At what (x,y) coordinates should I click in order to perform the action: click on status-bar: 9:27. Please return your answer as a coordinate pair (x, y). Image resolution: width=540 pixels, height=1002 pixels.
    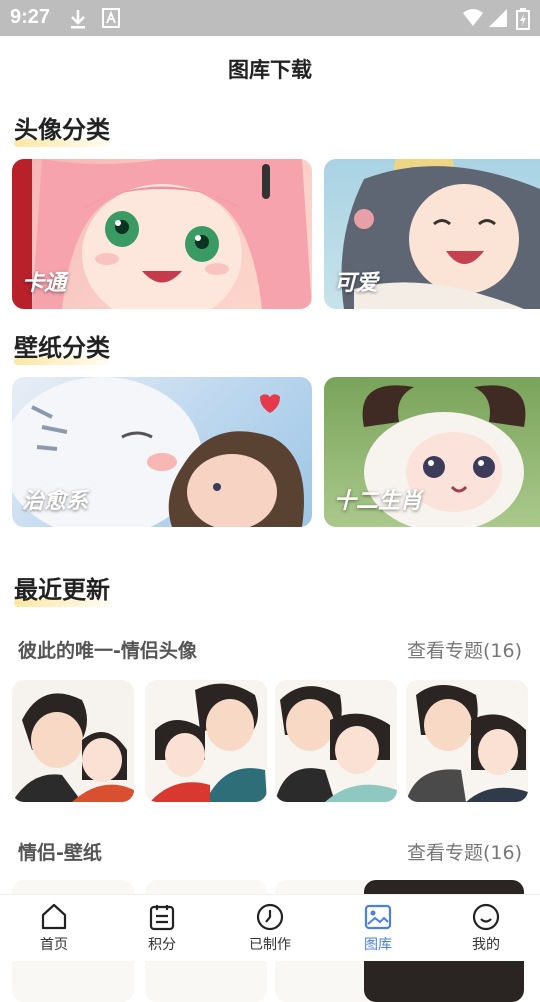
    Looking at the image, I should click on (270, 18).